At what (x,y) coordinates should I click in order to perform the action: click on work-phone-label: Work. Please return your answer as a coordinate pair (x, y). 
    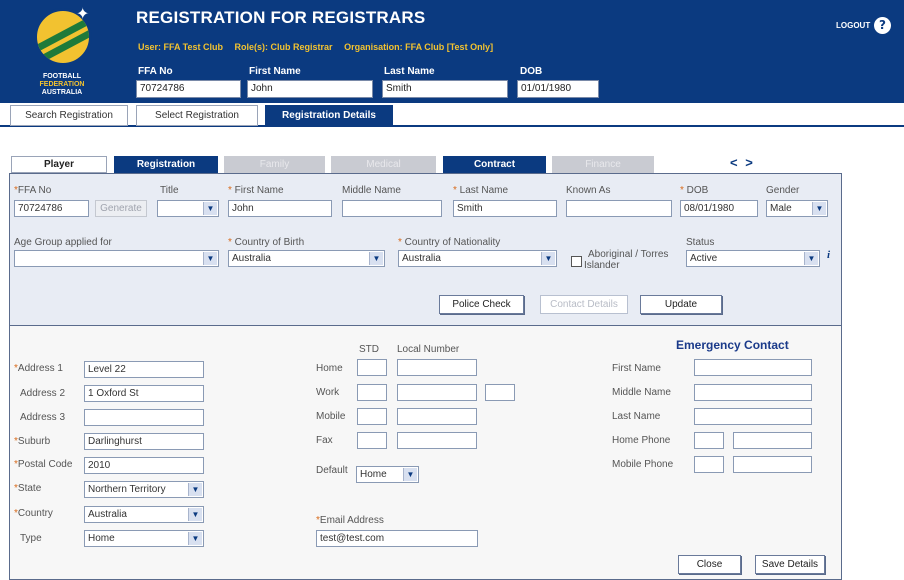
    Looking at the image, I should click on (328, 392).